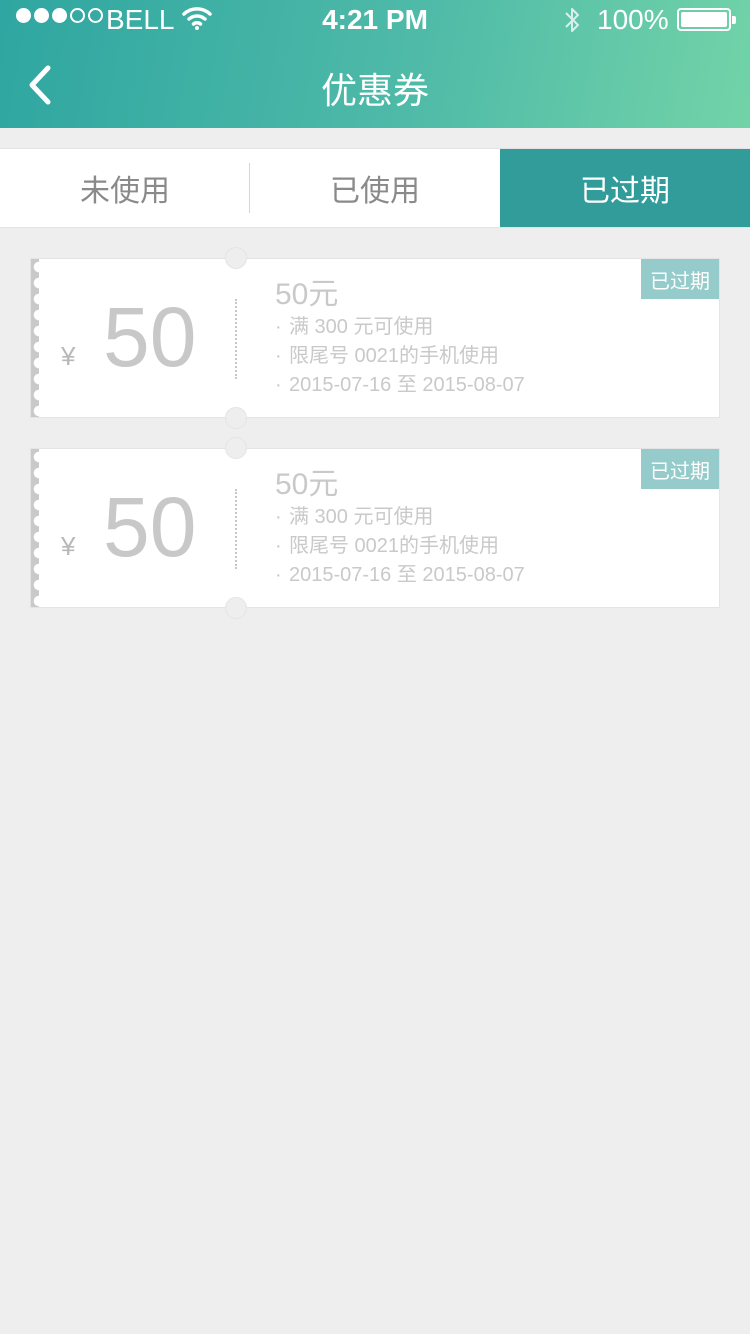  I want to click on bluetooth-icon, so click(572, 20).